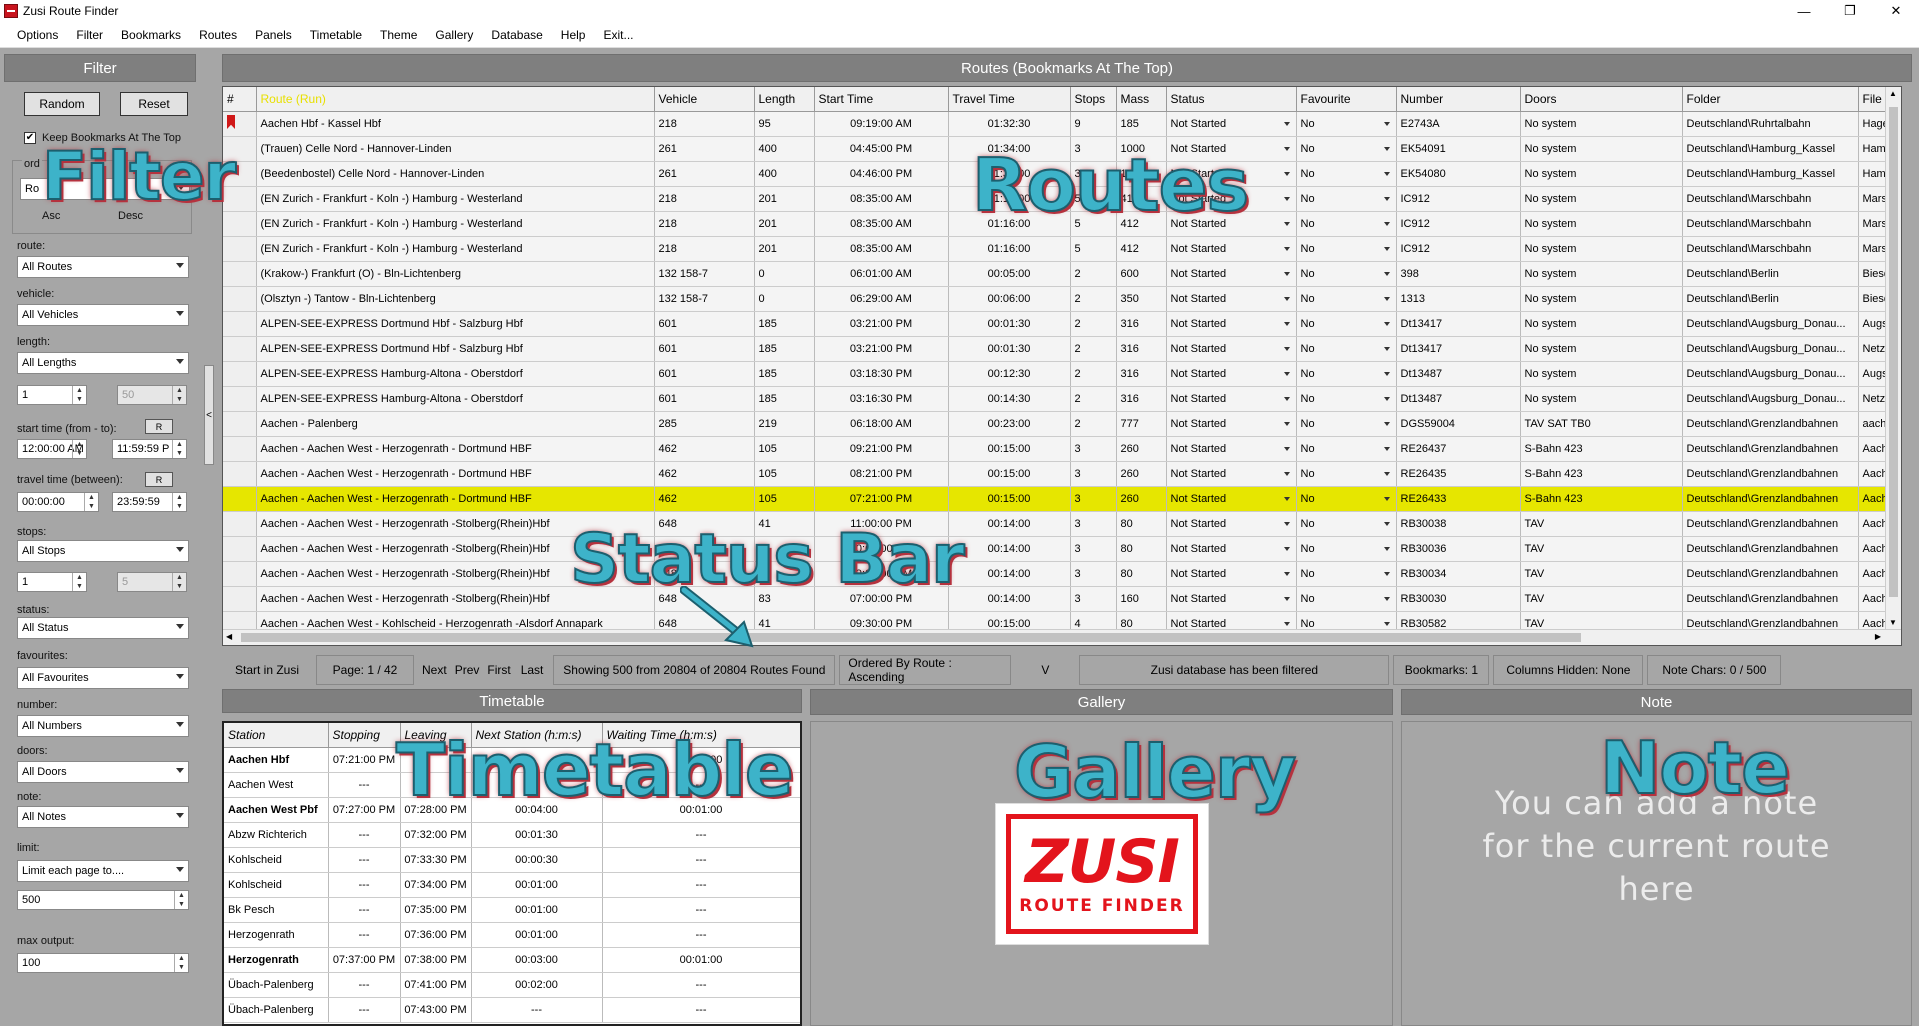 The image size is (1919, 1026). Describe the element at coordinates (159, 426) in the screenshot. I see `start-time-reset-button: R` at that location.